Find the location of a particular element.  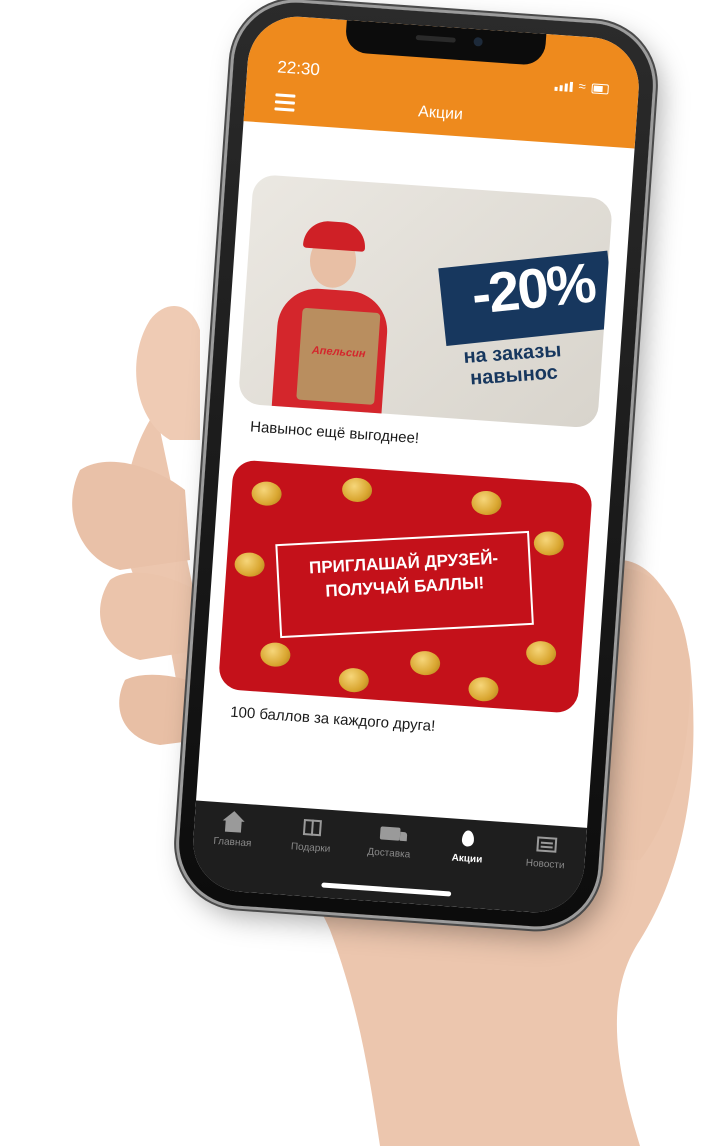

tab-label: Подарки is located at coordinates (310, 848).